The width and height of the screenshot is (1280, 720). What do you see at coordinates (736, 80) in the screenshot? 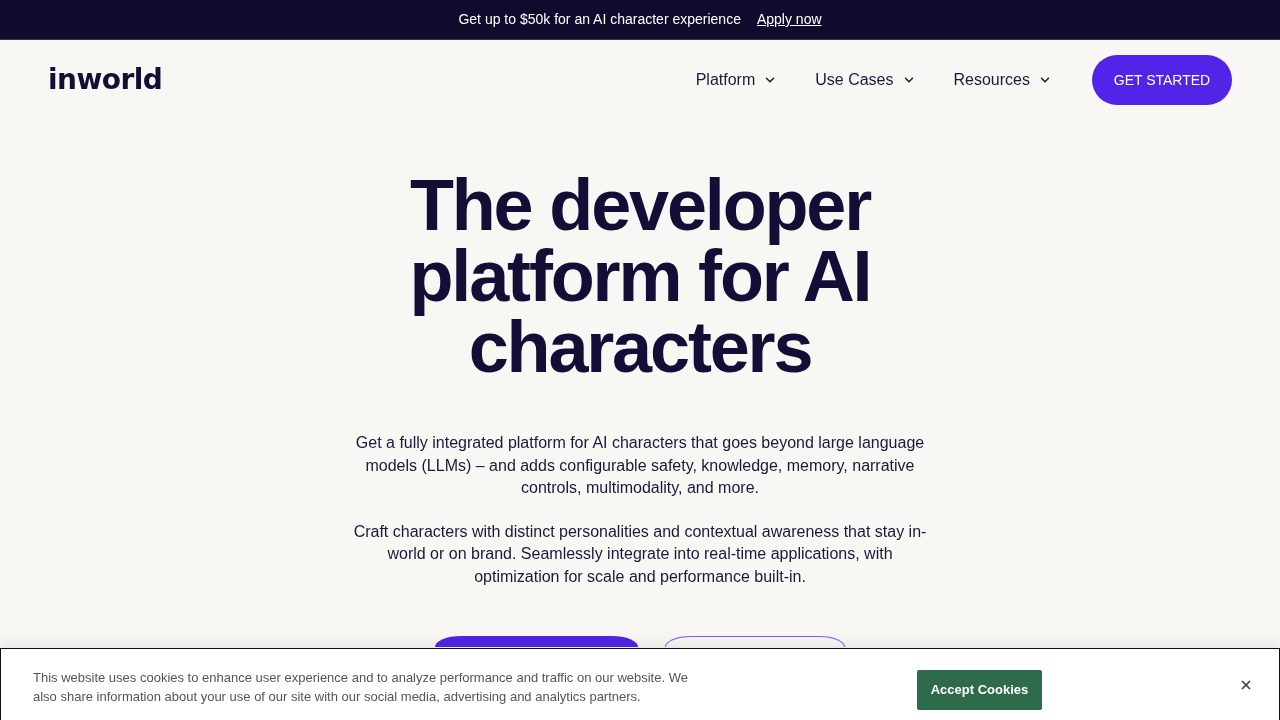
I see `nav-menu-item: Platform` at bounding box center [736, 80].